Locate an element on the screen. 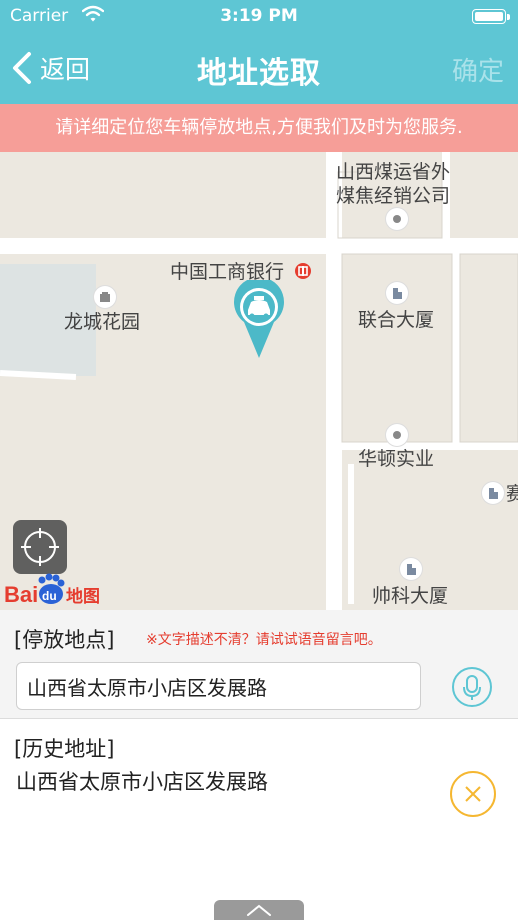 Image resolution: width=518 pixels, height=924 pixels. crosshair-icon is located at coordinates (40, 547).